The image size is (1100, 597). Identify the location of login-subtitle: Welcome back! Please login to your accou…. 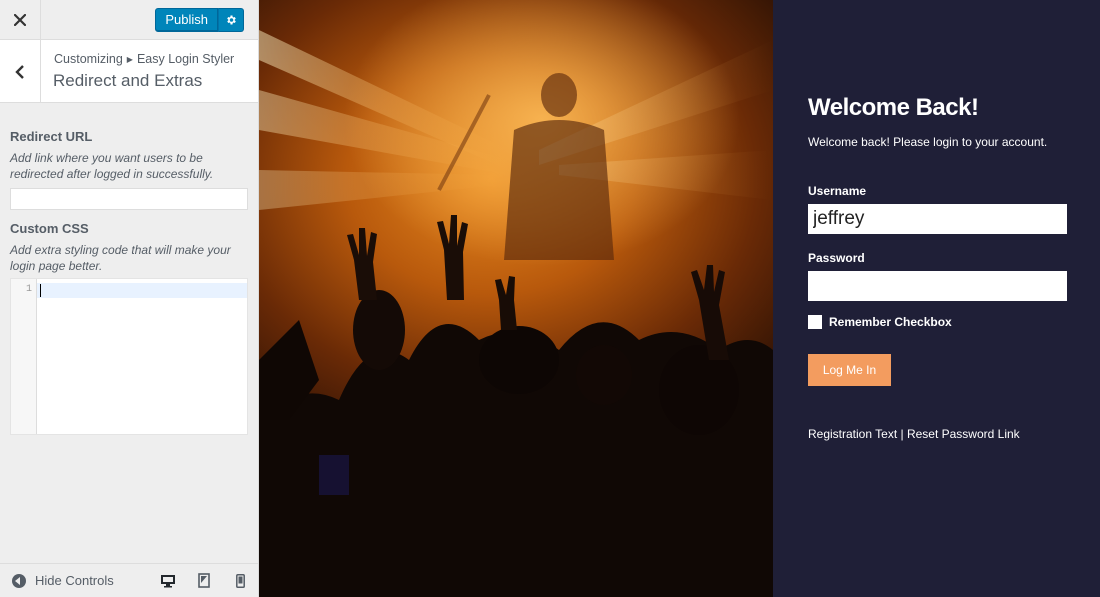
(928, 142).